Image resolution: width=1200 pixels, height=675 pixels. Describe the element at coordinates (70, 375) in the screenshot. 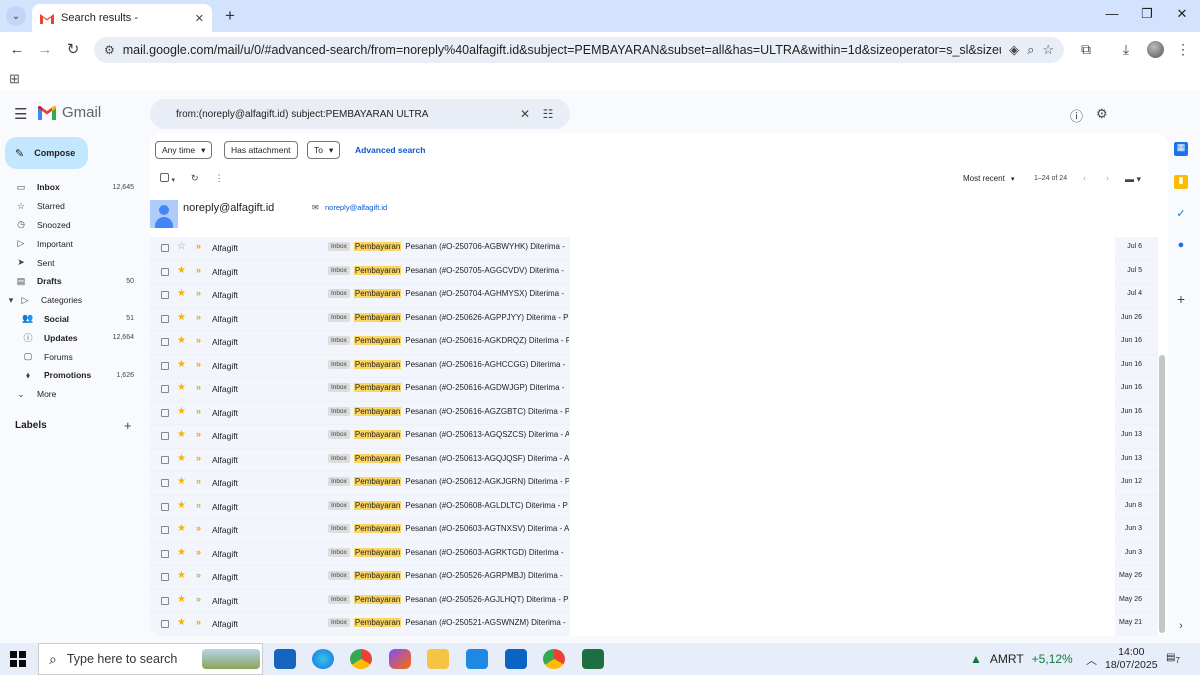

I see `sidebar-item-promotions: ⬧ Promotions 1,626` at that location.